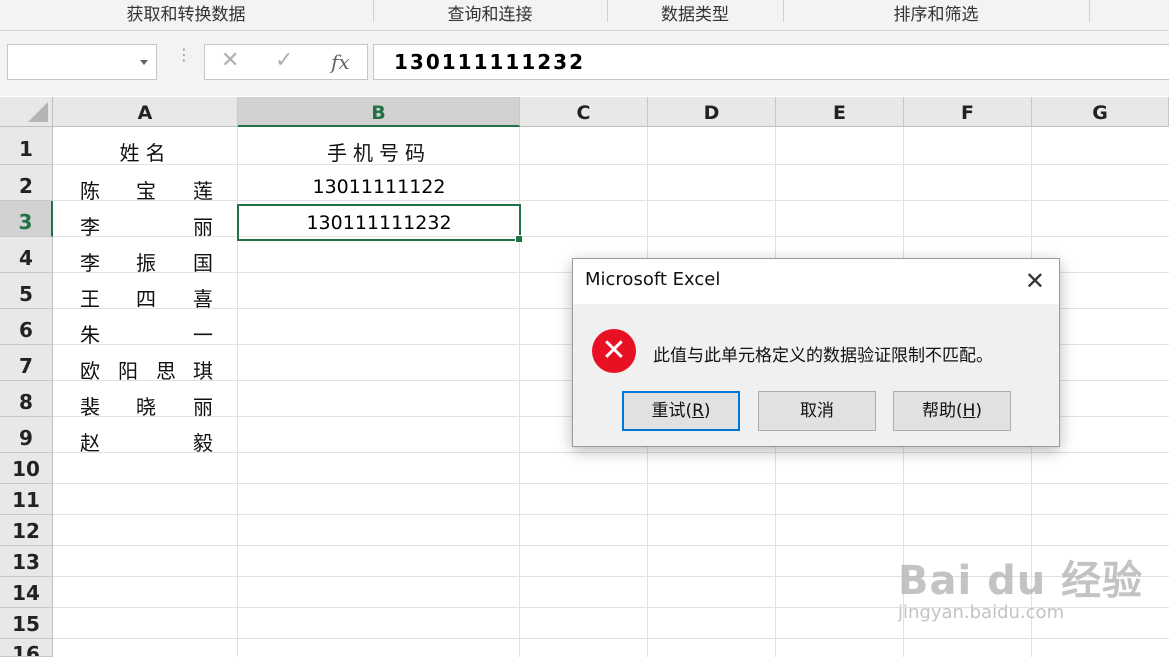 The height and width of the screenshot is (657, 1169). I want to click on formula-bar: ⋮ ✕ ✓ fx 130111111232, so click(584, 63).